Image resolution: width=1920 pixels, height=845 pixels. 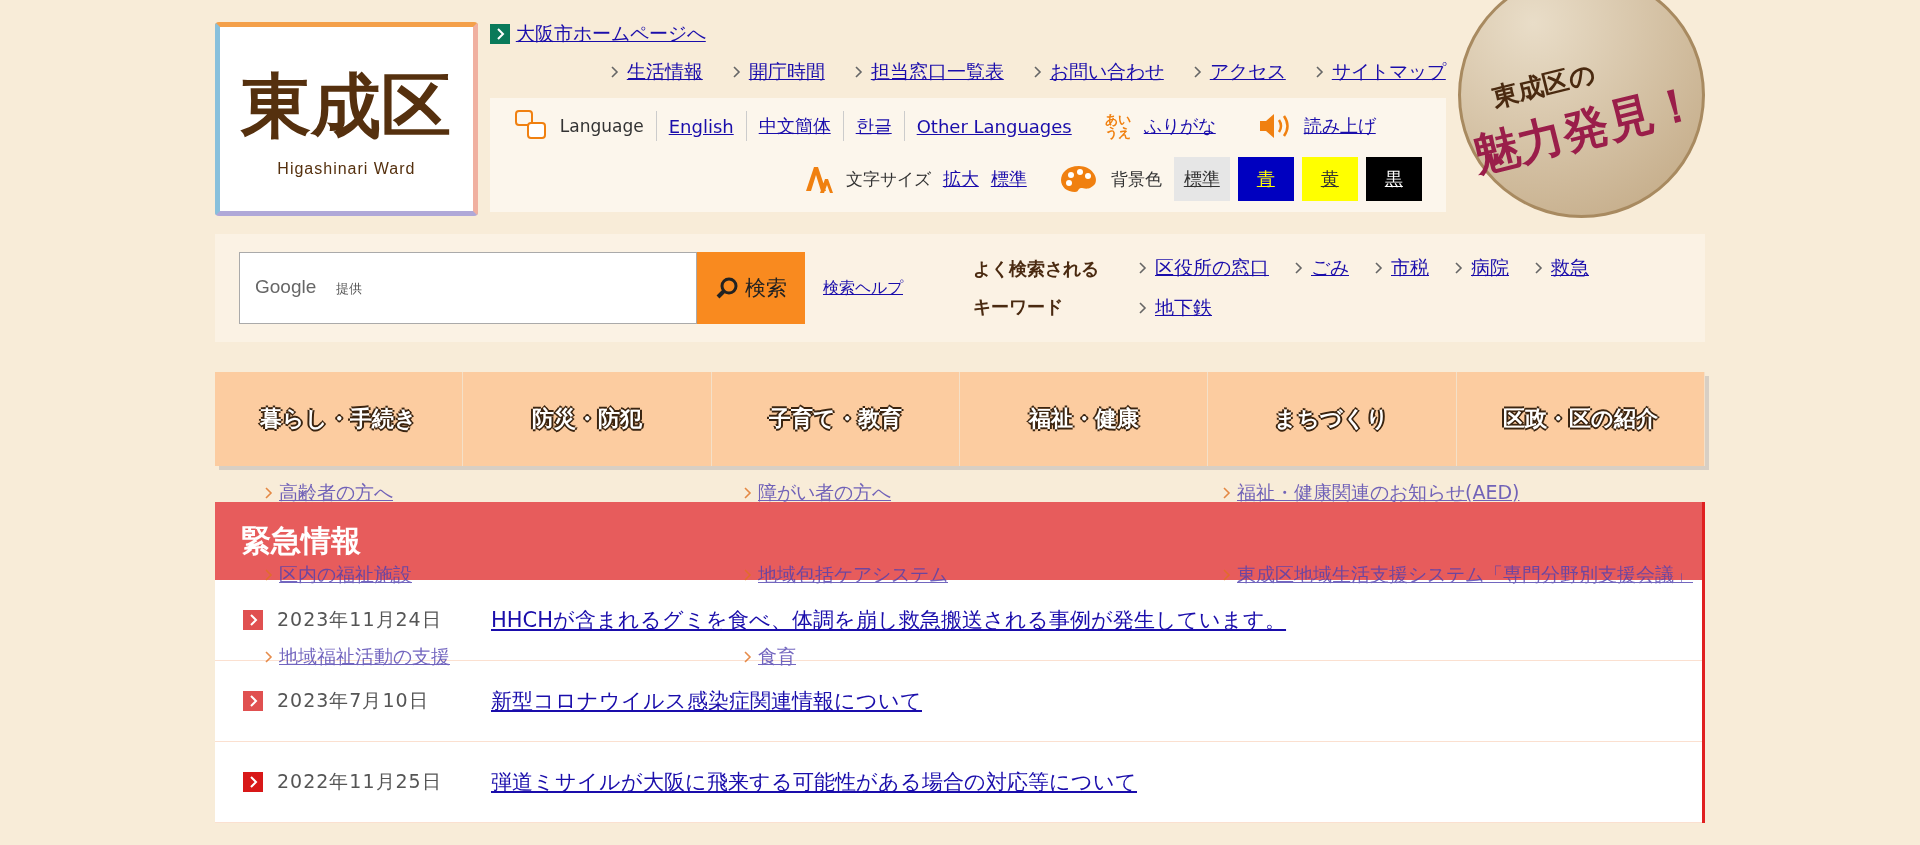 What do you see at coordinates (1117, 126) in the screenshot?
I see `furigana-icon-text: あいうえ` at bounding box center [1117, 126].